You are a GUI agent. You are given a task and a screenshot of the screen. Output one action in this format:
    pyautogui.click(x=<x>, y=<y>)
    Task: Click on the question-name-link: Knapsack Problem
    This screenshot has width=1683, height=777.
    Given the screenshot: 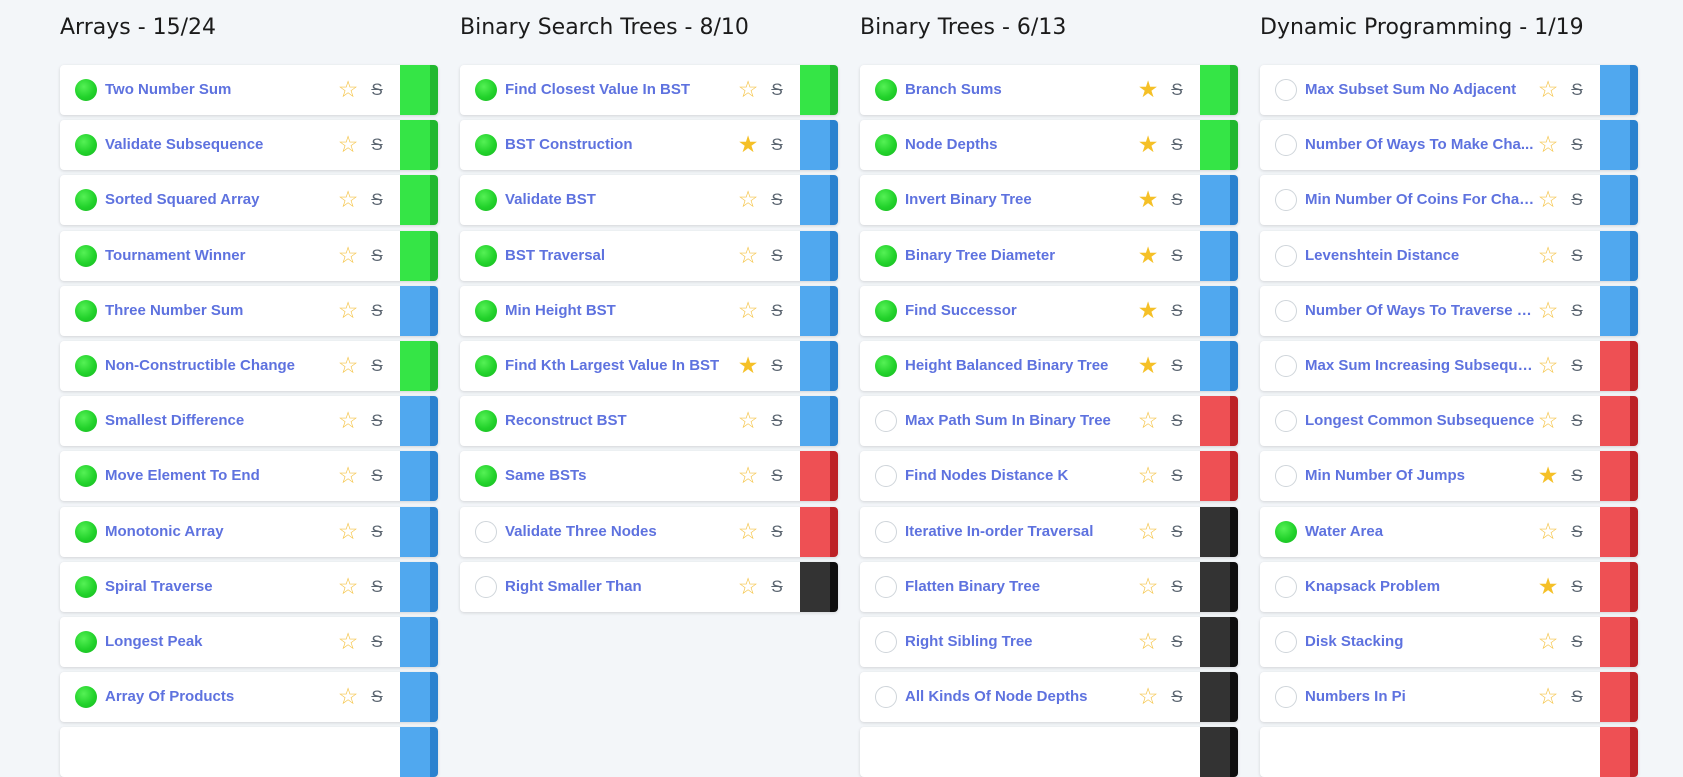 What is the action you would take?
    pyautogui.click(x=1421, y=587)
    